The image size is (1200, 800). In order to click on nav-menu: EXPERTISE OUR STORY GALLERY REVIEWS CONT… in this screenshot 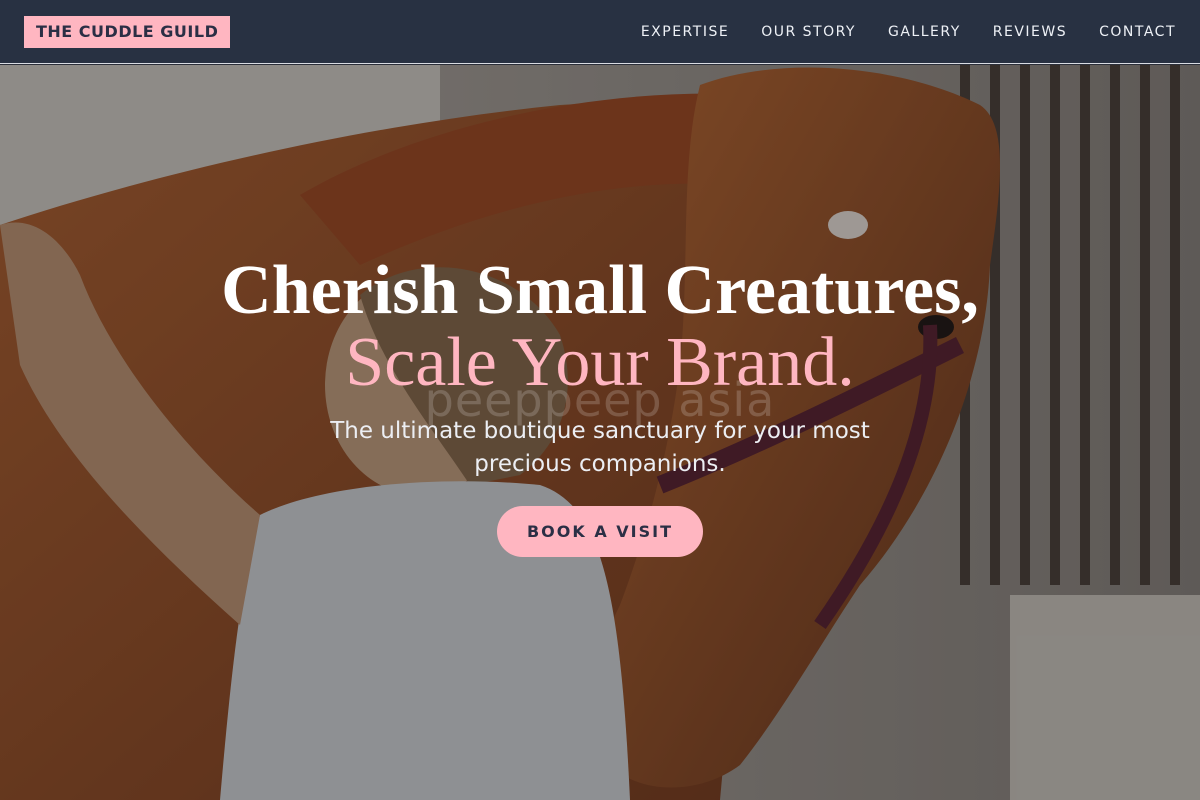, I will do `click(908, 32)`.